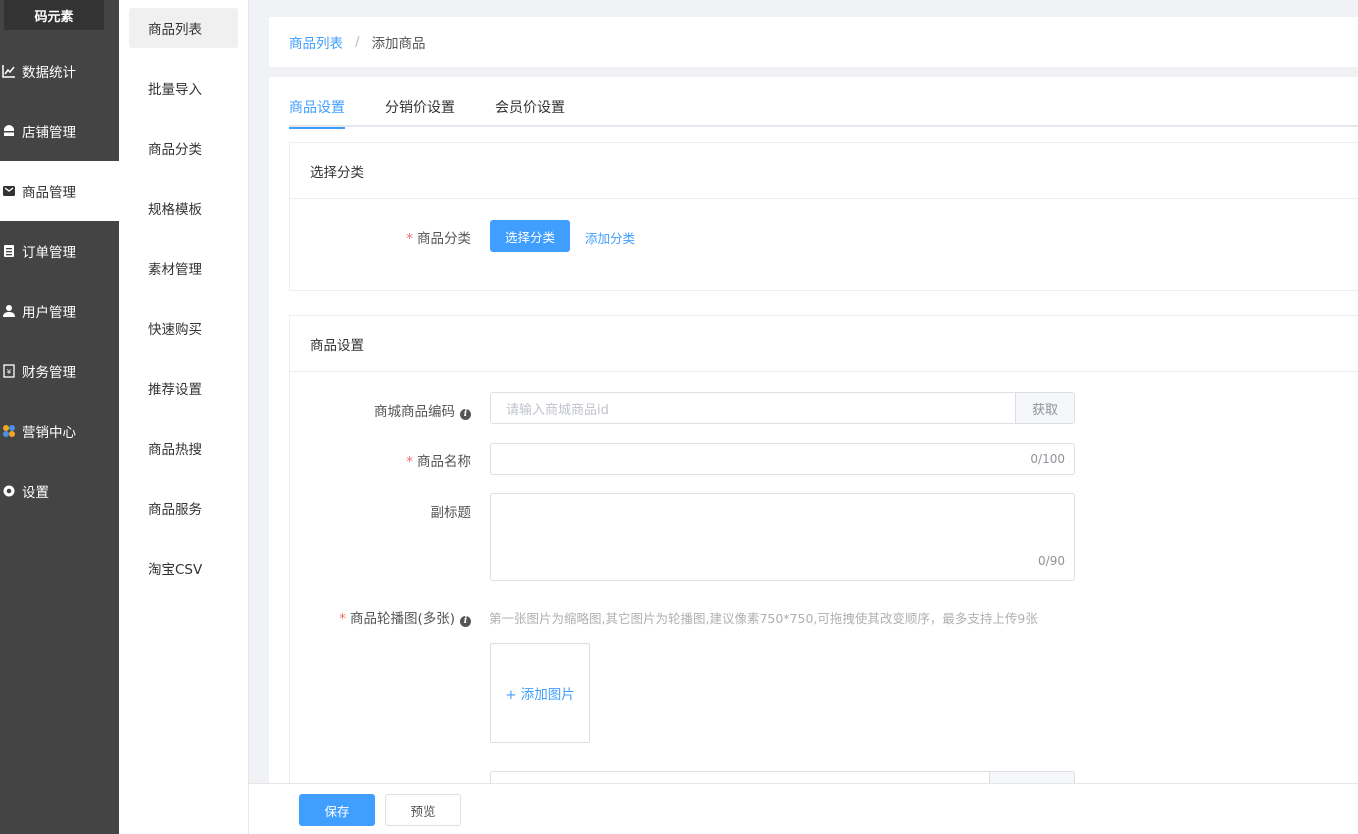 The width and height of the screenshot is (1358, 834). I want to click on card-title: 商品设置, so click(824, 344).